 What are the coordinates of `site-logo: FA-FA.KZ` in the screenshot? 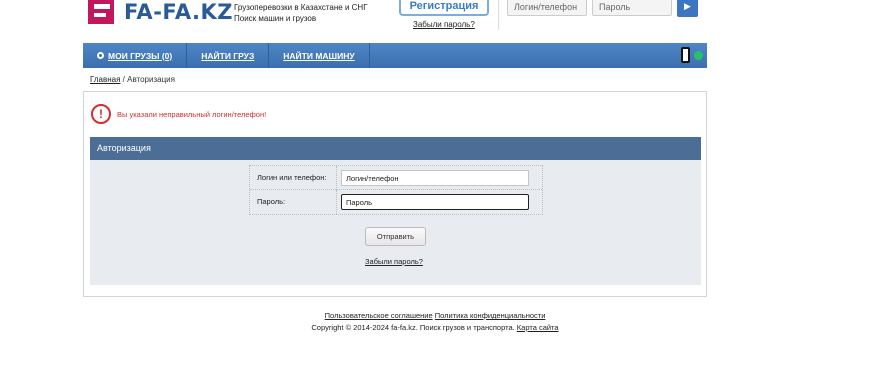 It's located at (160, 13).